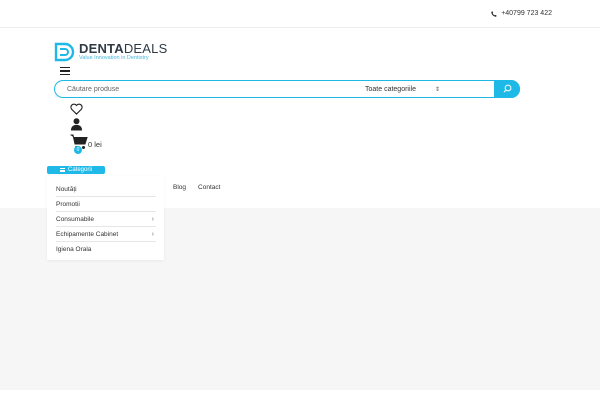 This screenshot has height=400, width=600. Describe the element at coordinates (106, 204) in the screenshot. I see `category-item: Promotii` at that location.